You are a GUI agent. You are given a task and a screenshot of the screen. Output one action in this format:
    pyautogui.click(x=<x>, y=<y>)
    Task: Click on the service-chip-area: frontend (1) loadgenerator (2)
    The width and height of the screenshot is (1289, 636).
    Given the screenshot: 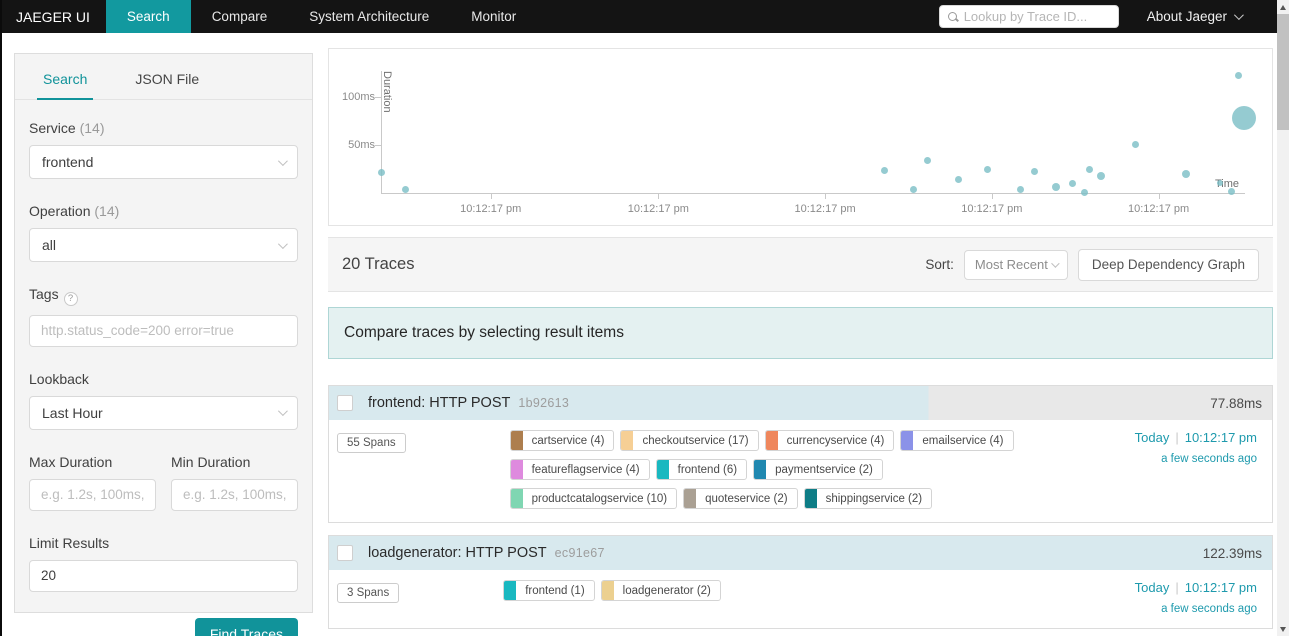 What is the action you would take?
    pyautogui.click(x=779, y=597)
    